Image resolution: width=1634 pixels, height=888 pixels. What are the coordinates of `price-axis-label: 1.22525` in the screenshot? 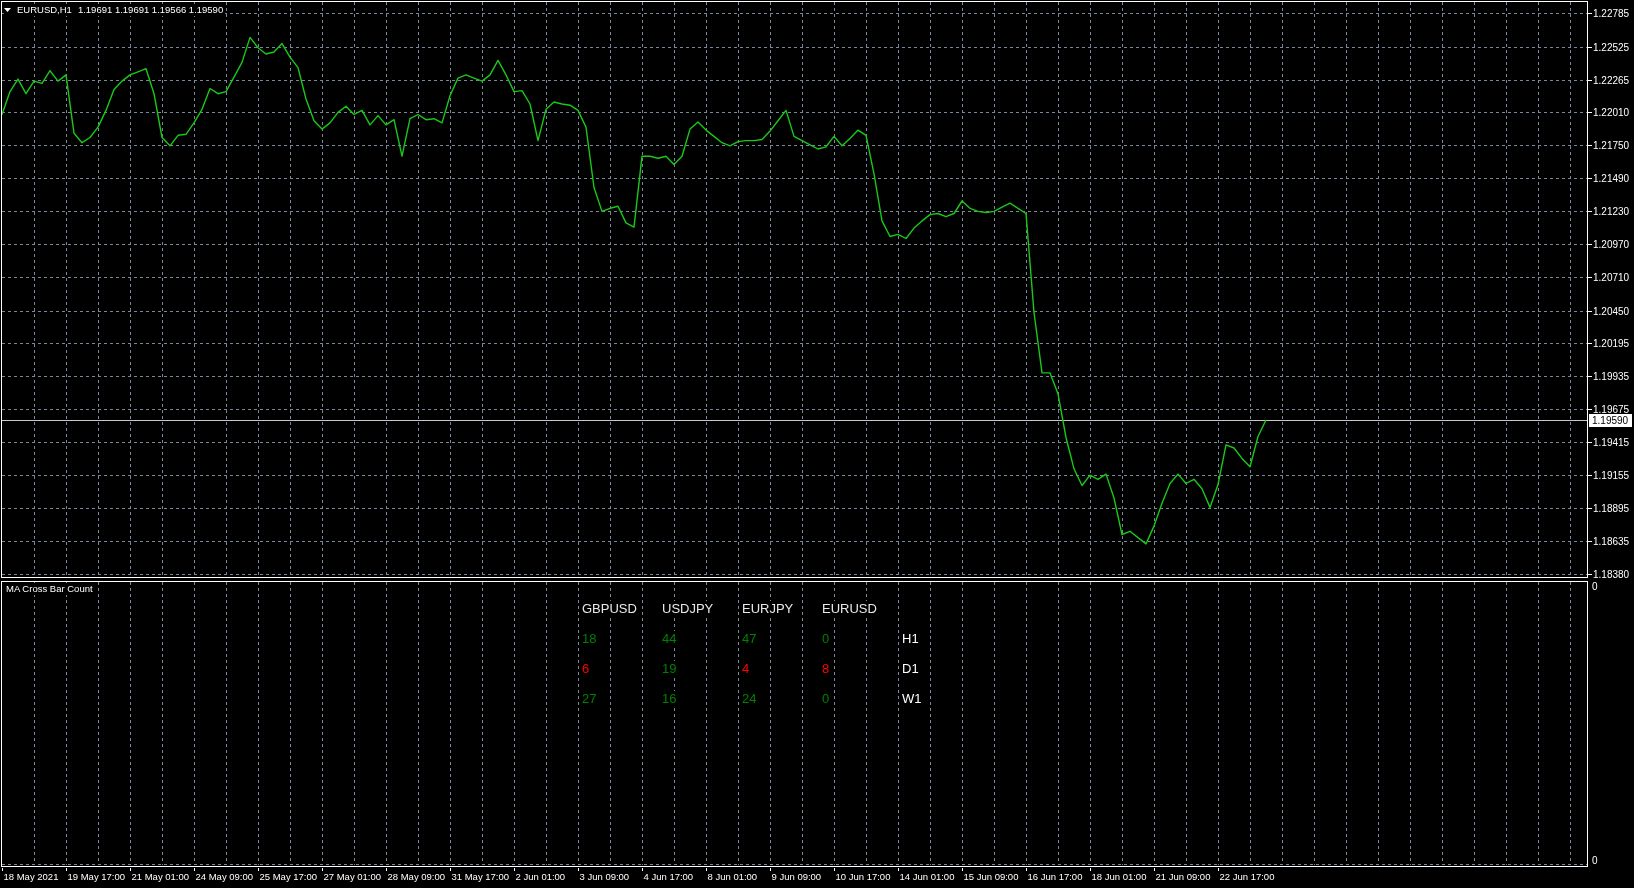 It's located at (1611, 47).